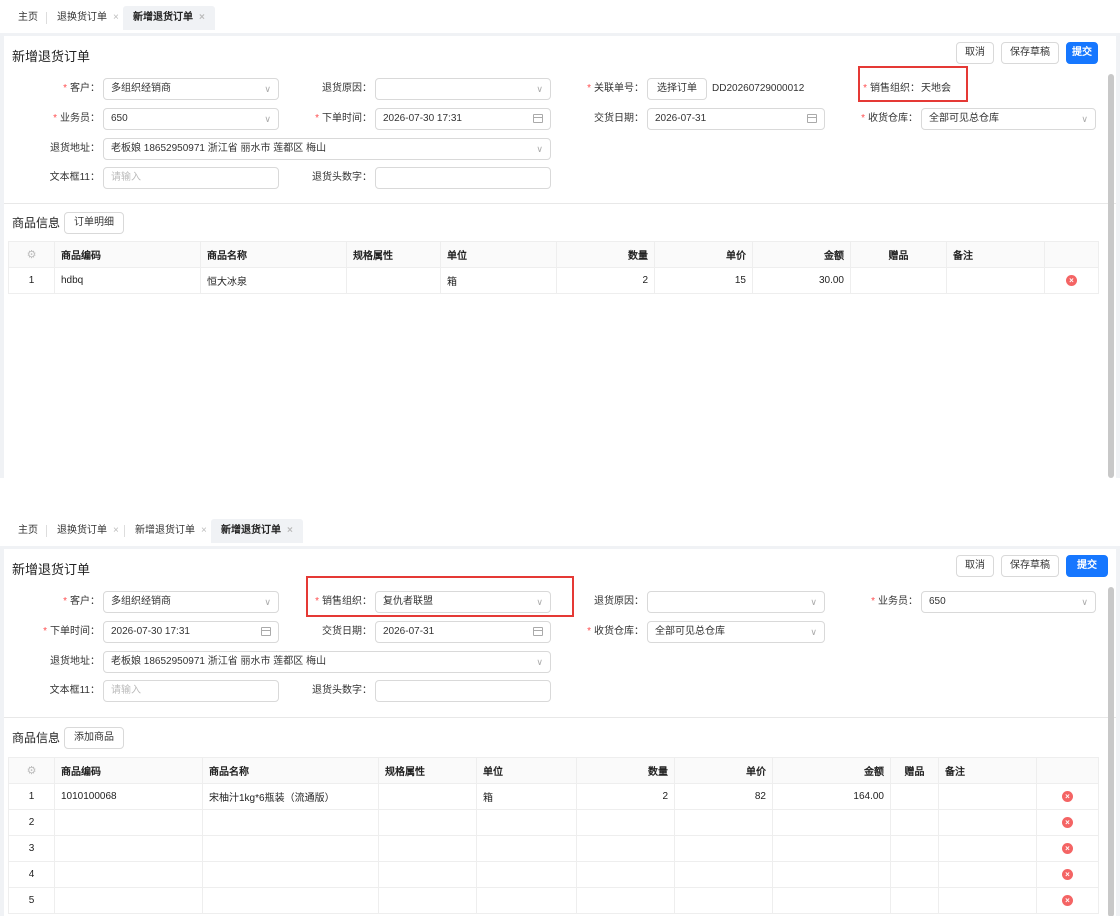 This screenshot has width=1120, height=916. I want to click on product-name-cell: 恒大冰泉, so click(273, 280).